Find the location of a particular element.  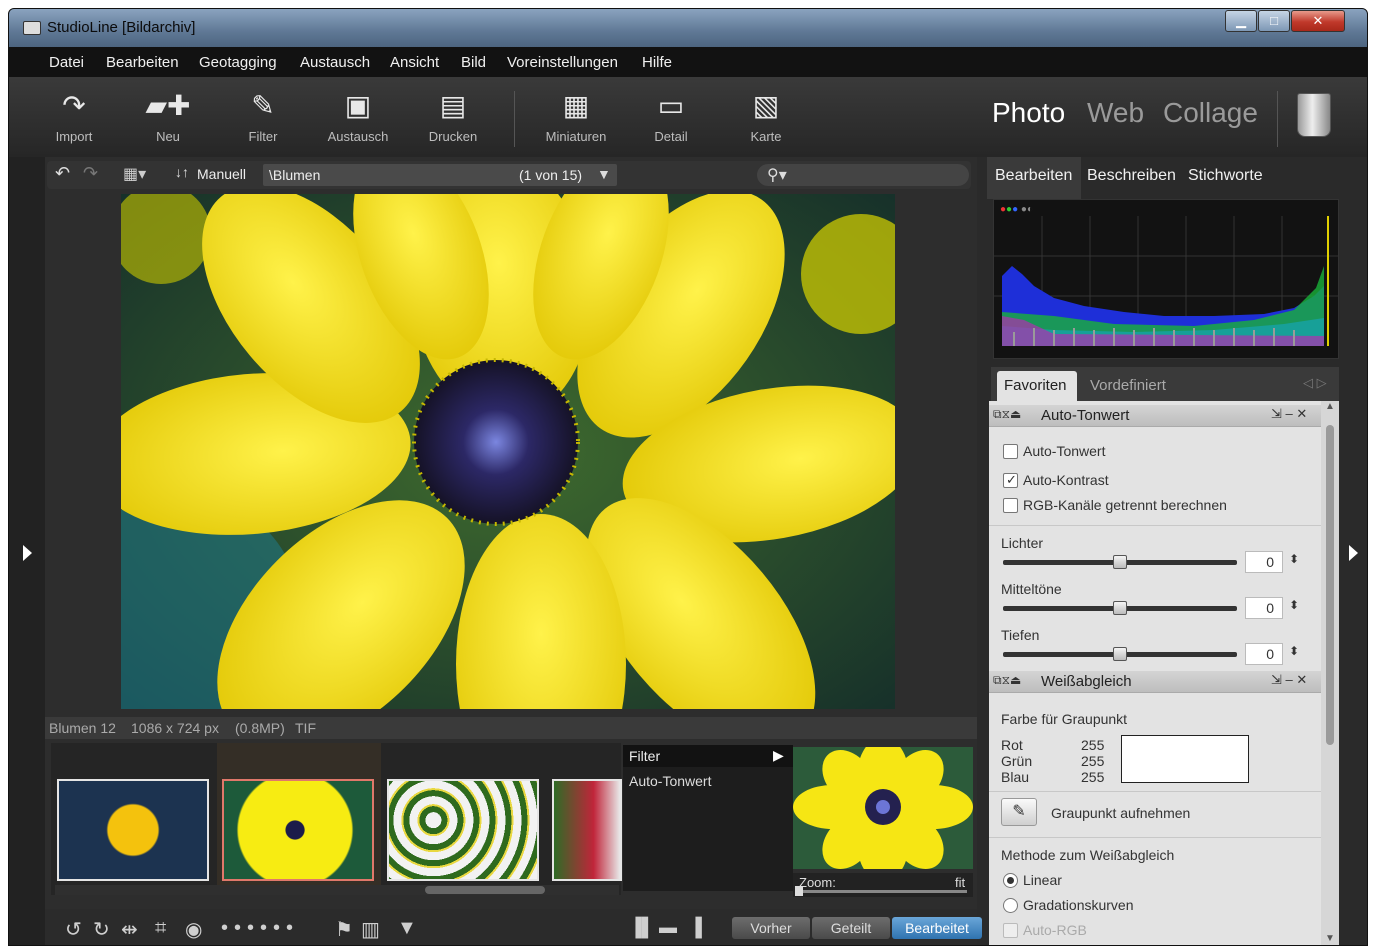

graupunkt-aufnehmen-label: Graupunkt aufnehmen is located at coordinates (1120, 813).